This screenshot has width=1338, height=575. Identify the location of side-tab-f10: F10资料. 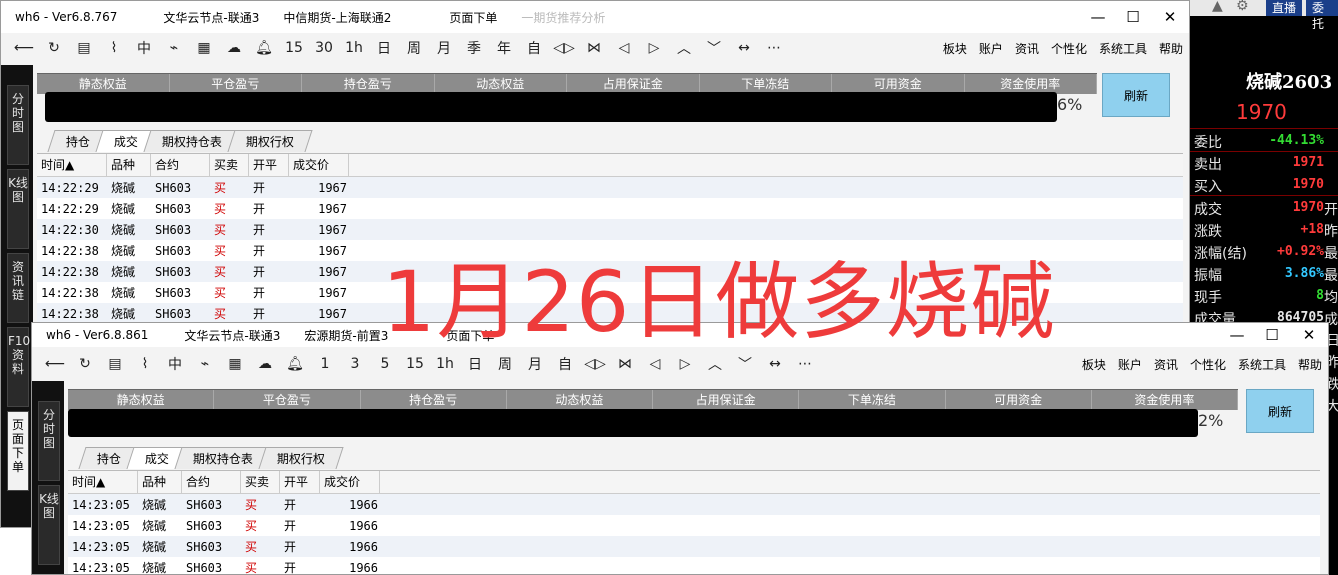
(18, 367).